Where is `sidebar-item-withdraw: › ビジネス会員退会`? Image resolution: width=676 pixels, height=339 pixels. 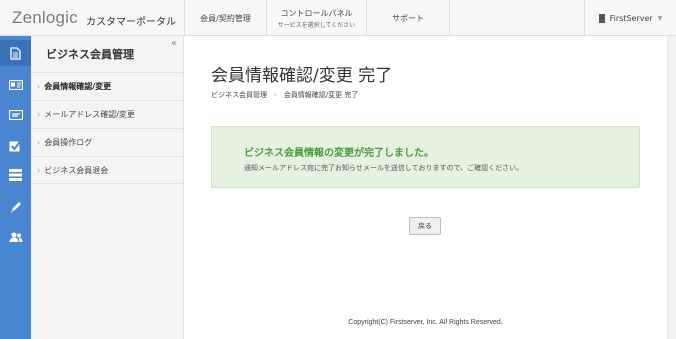 sidebar-item-withdraw: › ビジネス会員退会 is located at coordinates (107, 170).